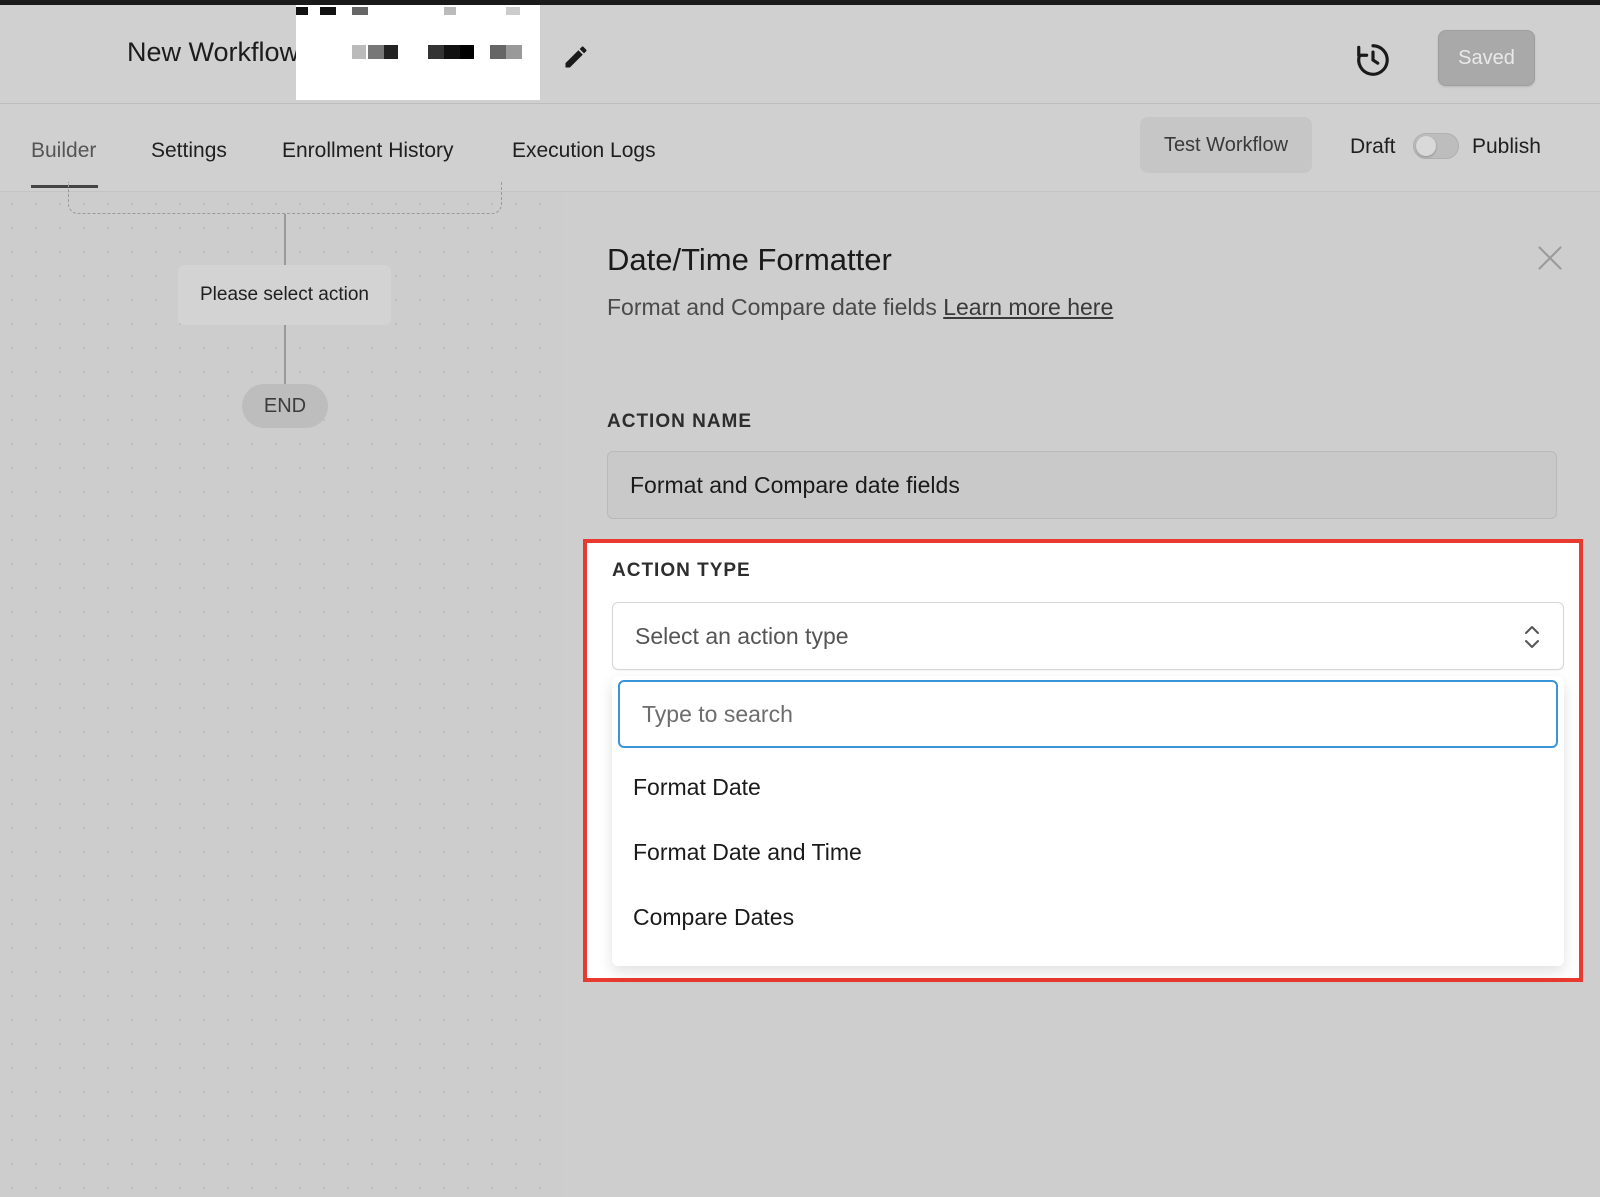 This screenshot has width=1600, height=1197. What do you see at coordinates (213, 52) in the screenshot?
I see `workflow-title: New Workflow` at bounding box center [213, 52].